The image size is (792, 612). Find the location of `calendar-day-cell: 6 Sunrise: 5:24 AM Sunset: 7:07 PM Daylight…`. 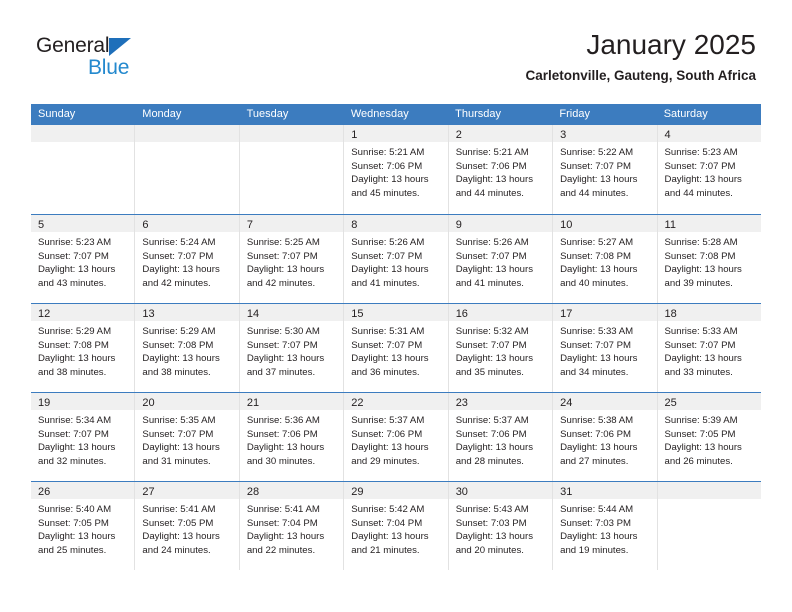

calendar-day-cell: 6 Sunrise: 5:24 AM Sunset: 7:07 PM Daylight… is located at coordinates (187, 259).